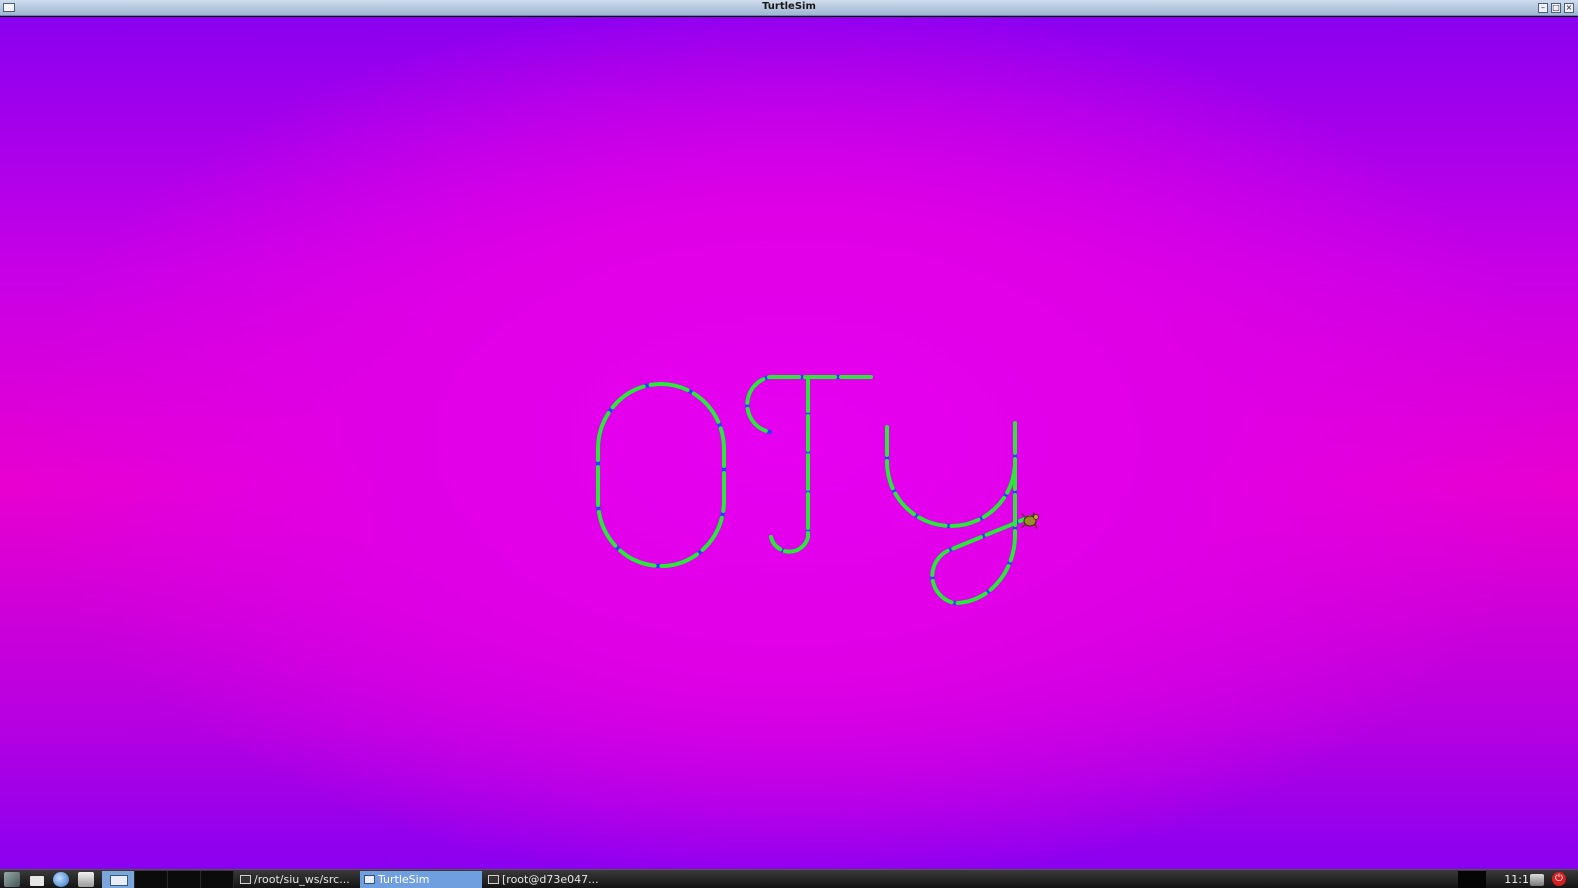 Image resolution: width=1578 pixels, height=888 pixels. What do you see at coordinates (1537, 880) in the screenshot?
I see `network-icon` at bounding box center [1537, 880].